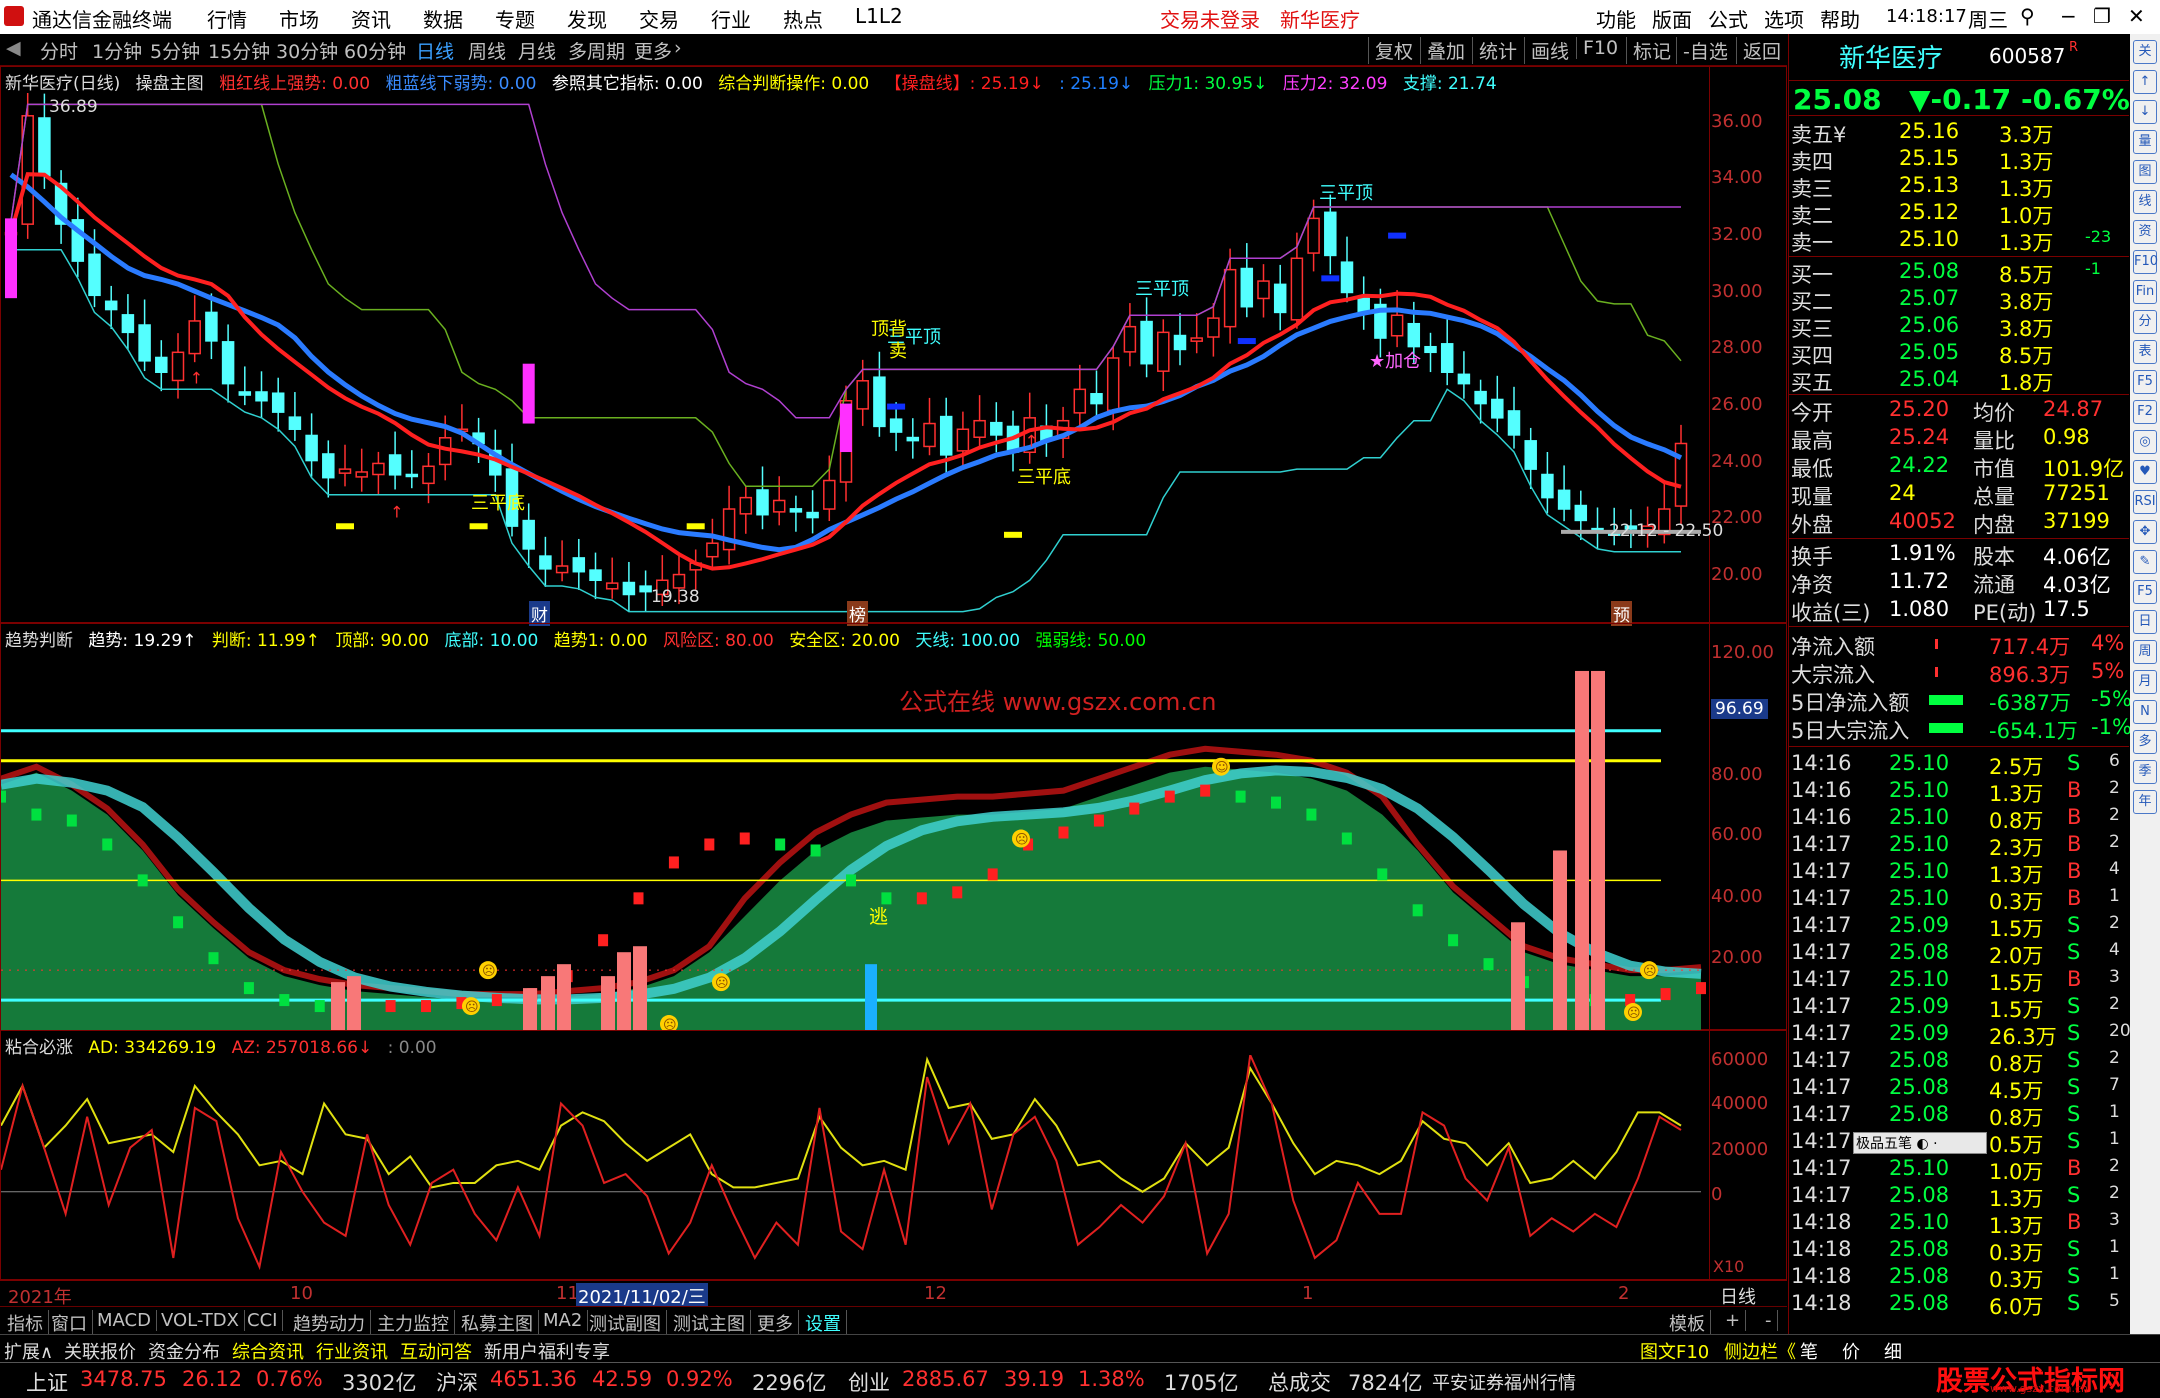 This screenshot has width=2160, height=1398. What do you see at coordinates (1959, 1088) in the screenshot?
I see `tick-row: 14:17 25.08 4.5万 S 7` at bounding box center [1959, 1088].